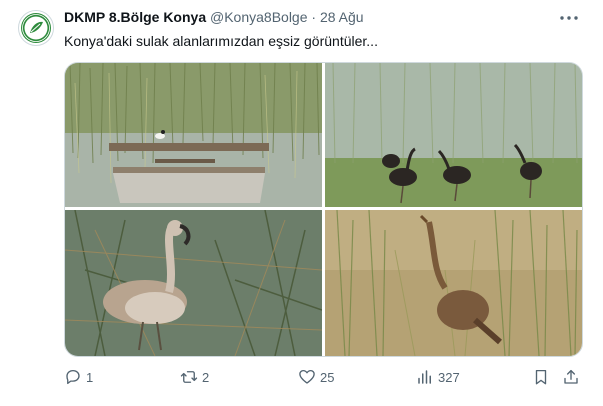 This screenshot has height=406, width=603. What do you see at coordinates (327, 377) in the screenshot?
I see `like-count: 25` at bounding box center [327, 377].